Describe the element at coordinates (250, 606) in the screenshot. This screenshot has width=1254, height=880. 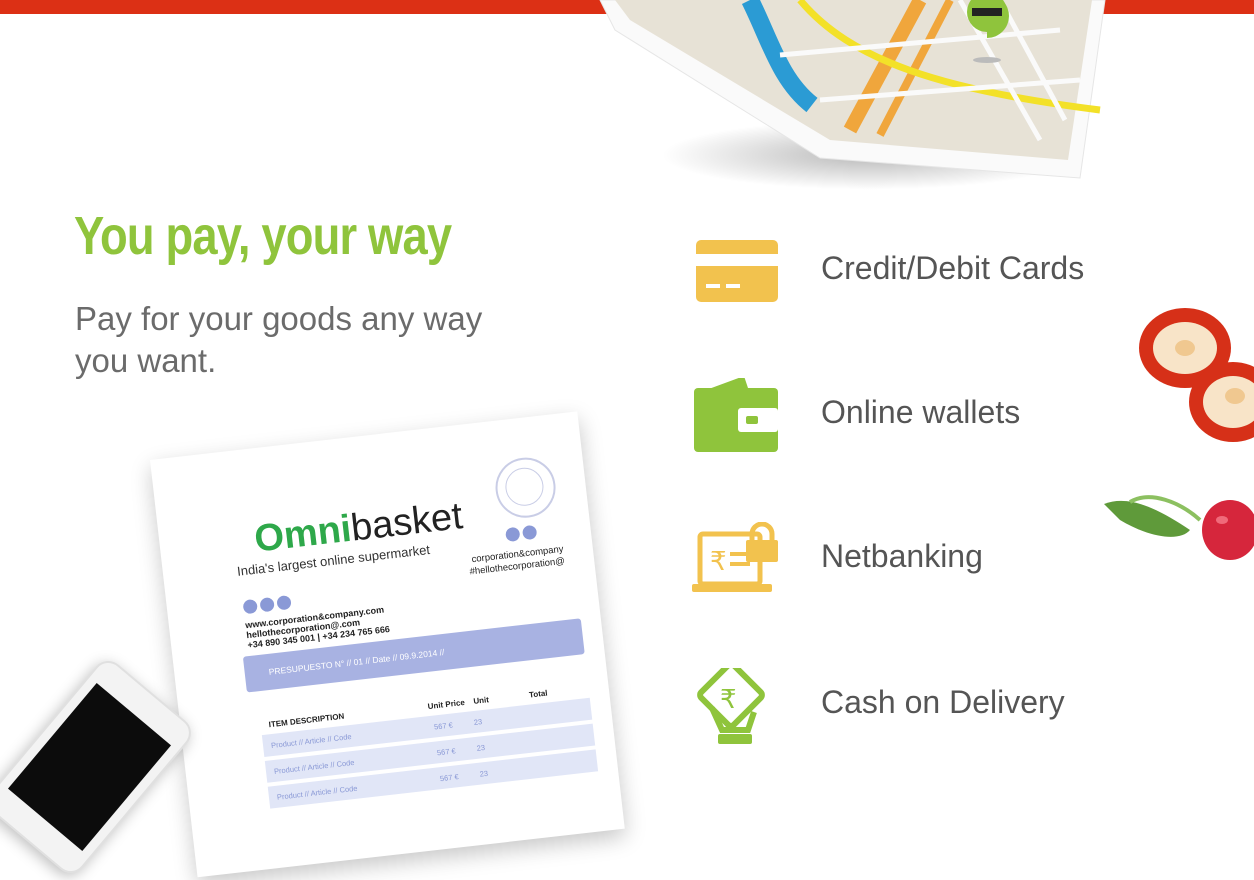
I see `web-icon` at that location.